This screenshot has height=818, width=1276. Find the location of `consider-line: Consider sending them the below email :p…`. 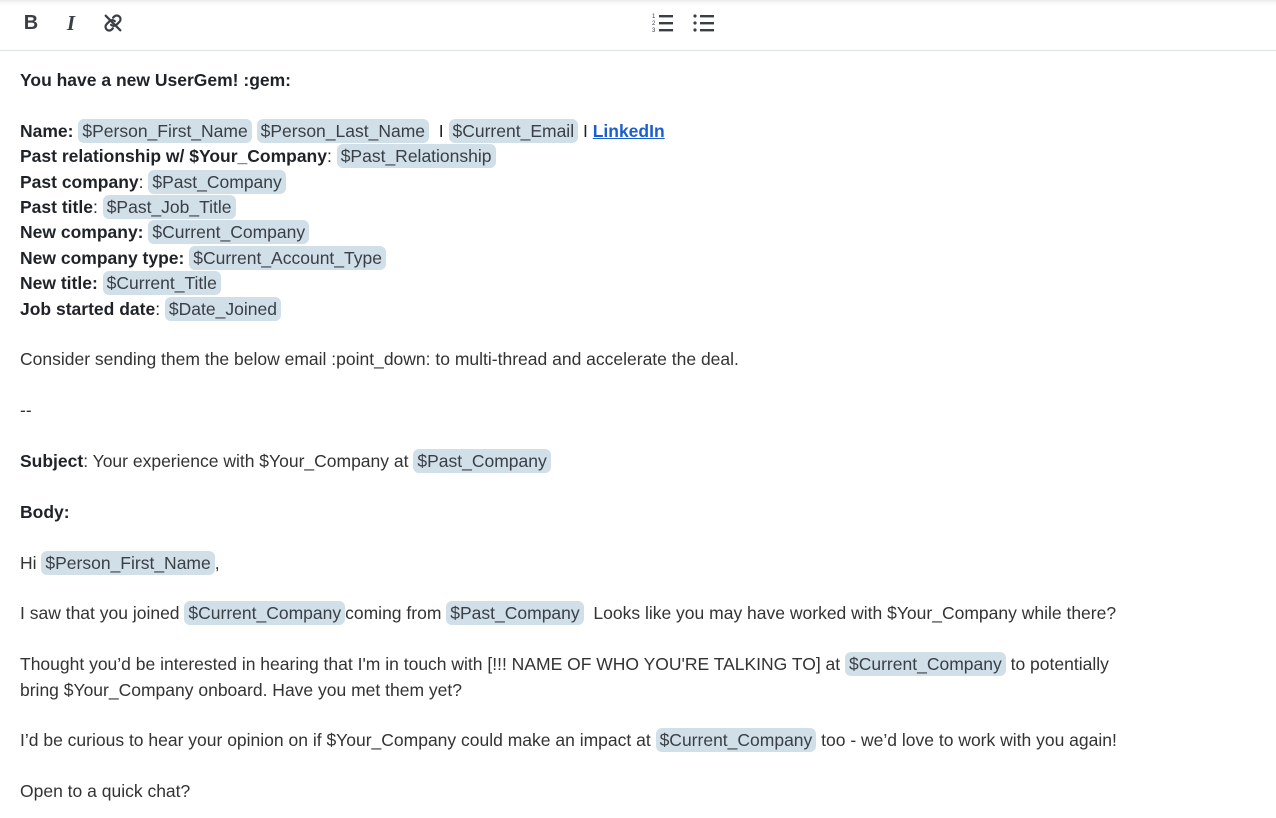

consider-line: Consider sending them the below email :p… is located at coordinates (379, 359).